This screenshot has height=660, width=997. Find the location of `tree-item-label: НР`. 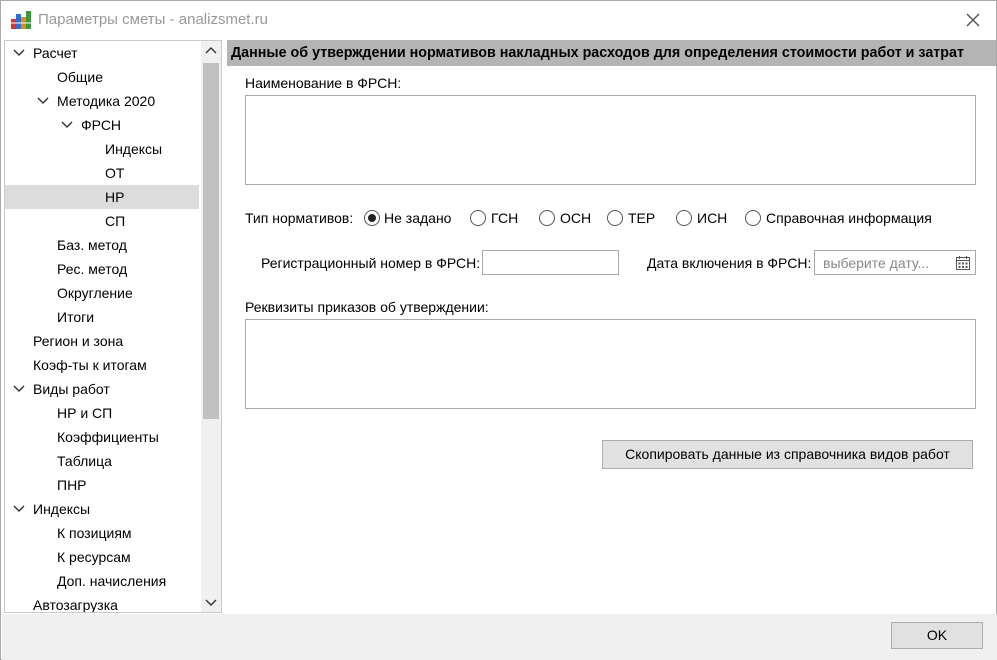

tree-item-label: НР is located at coordinates (115, 197).